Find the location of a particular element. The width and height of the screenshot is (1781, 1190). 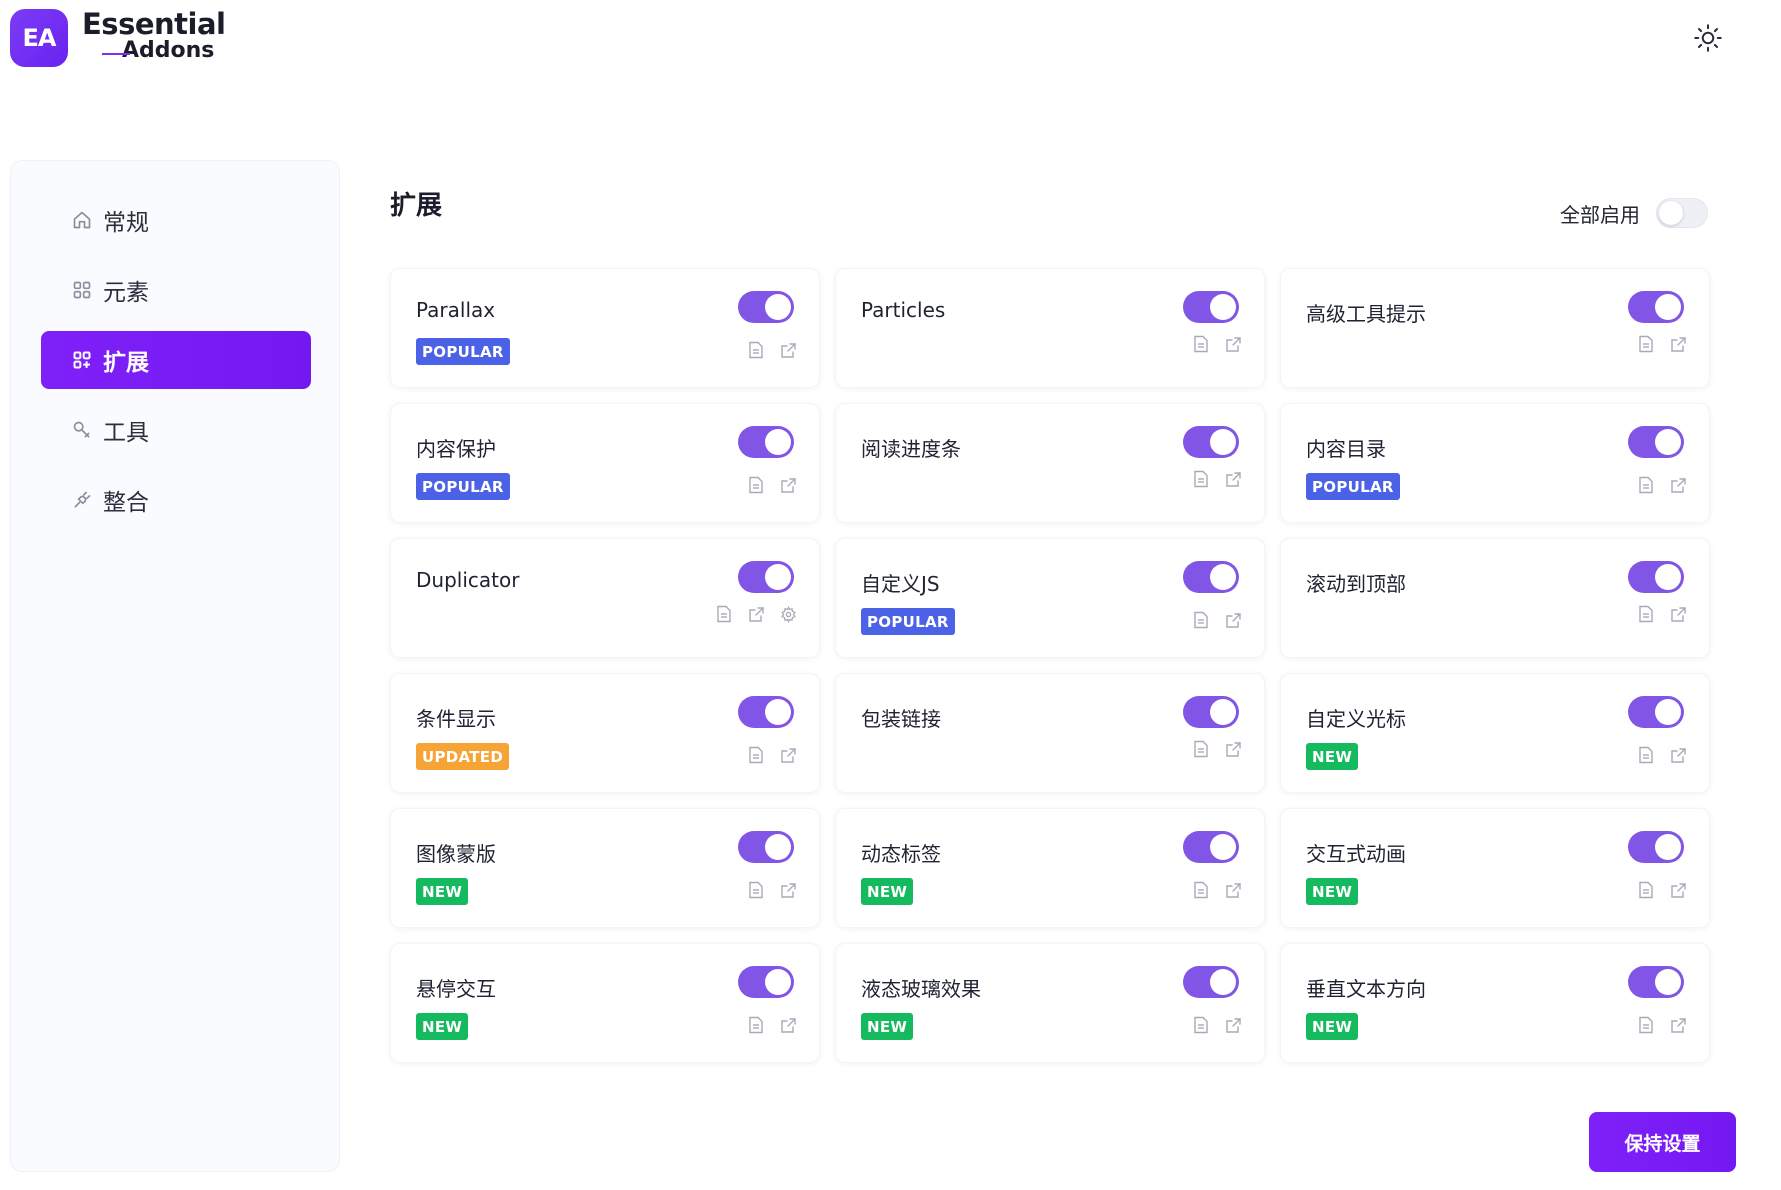

extension-title: Duplicator is located at coordinates (468, 580).